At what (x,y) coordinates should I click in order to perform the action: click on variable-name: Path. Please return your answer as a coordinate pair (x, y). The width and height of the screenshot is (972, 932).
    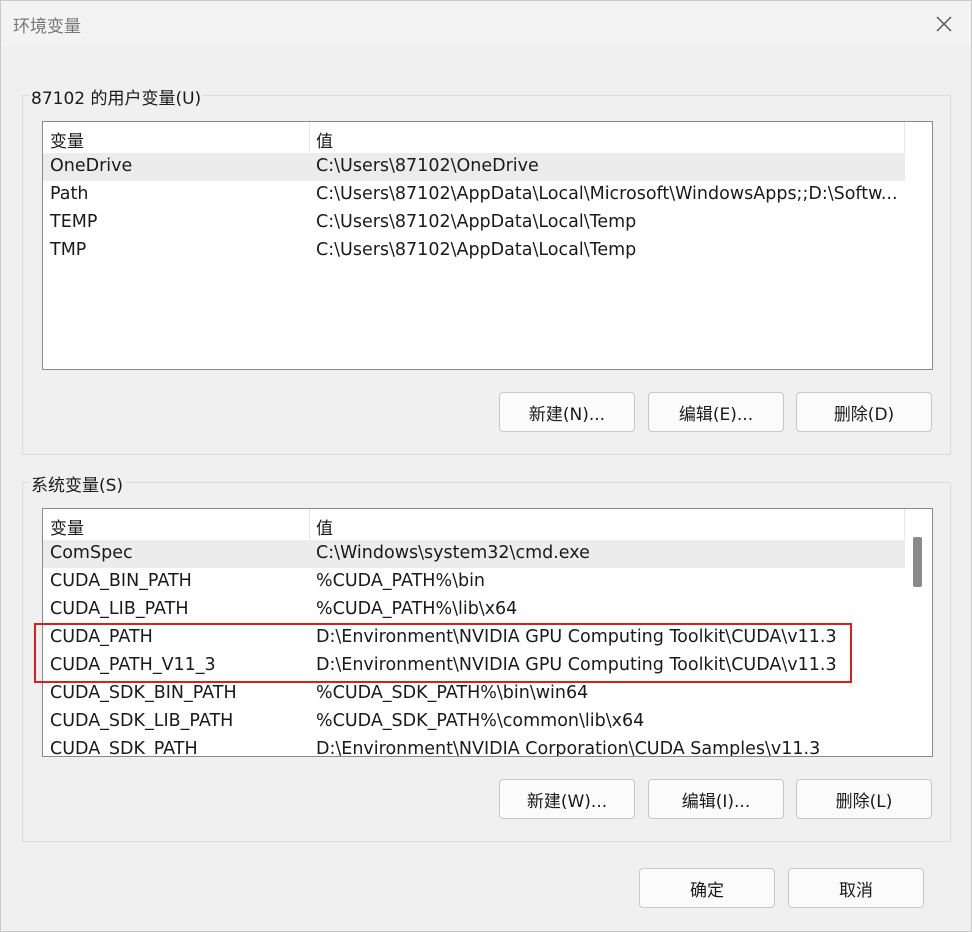
    Looking at the image, I should click on (69, 194).